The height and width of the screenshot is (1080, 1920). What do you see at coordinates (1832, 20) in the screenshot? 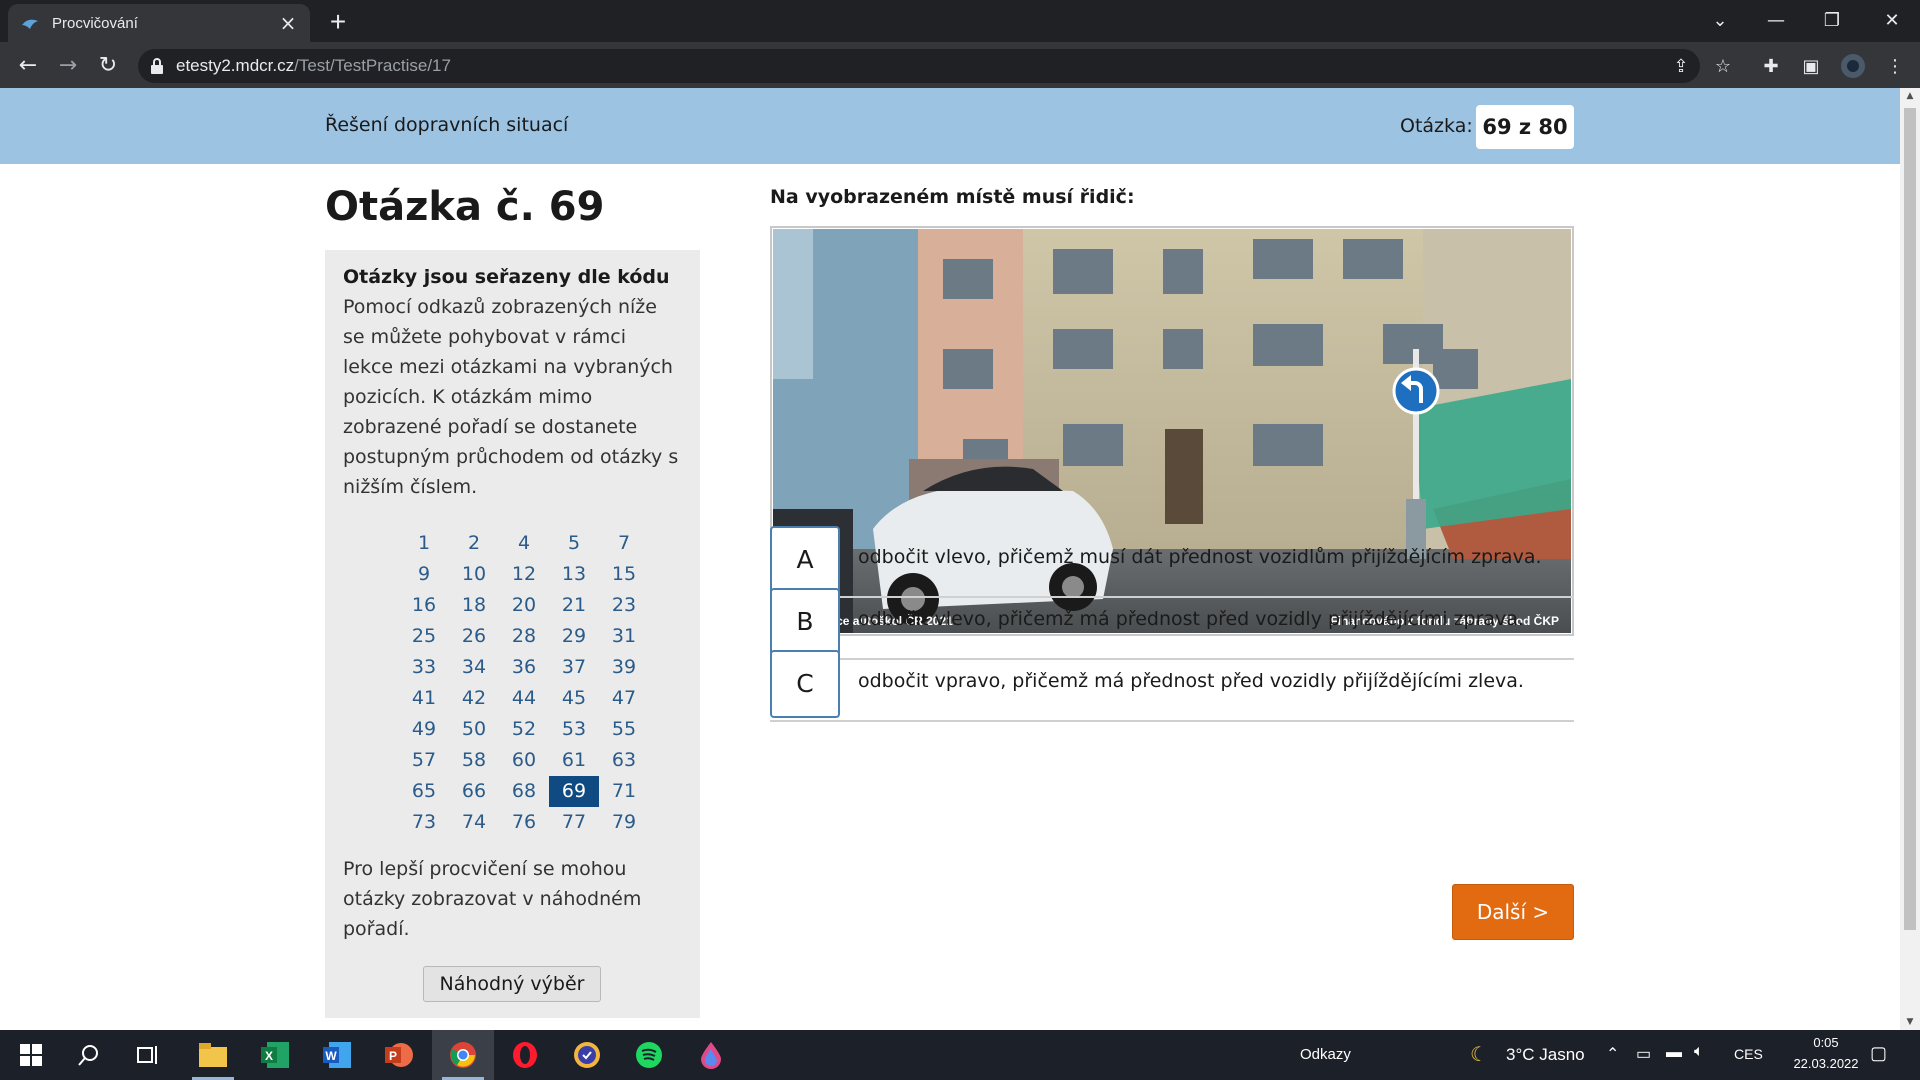
I see `restore-button: ❐` at bounding box center [1832, 20].